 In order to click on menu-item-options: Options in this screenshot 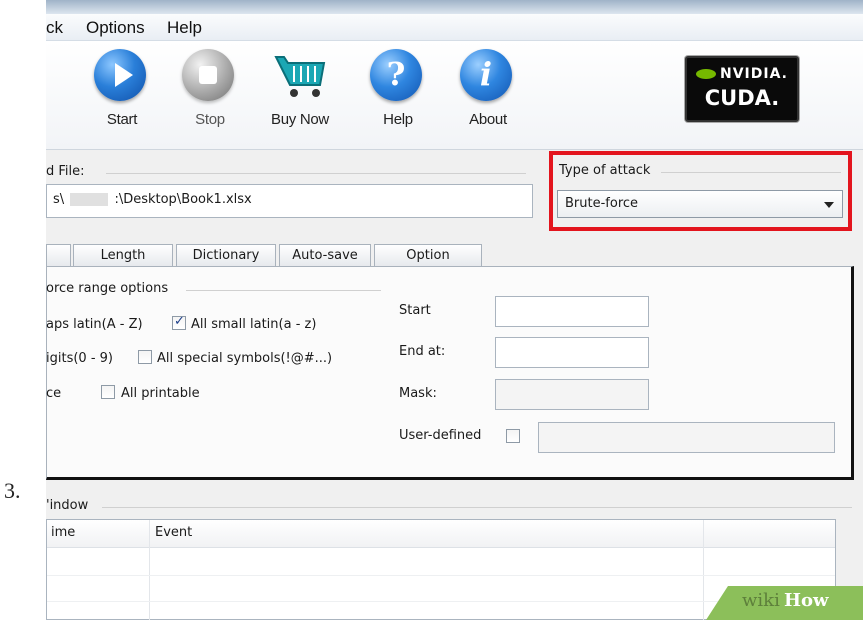, I will do `click(115, 28)`.